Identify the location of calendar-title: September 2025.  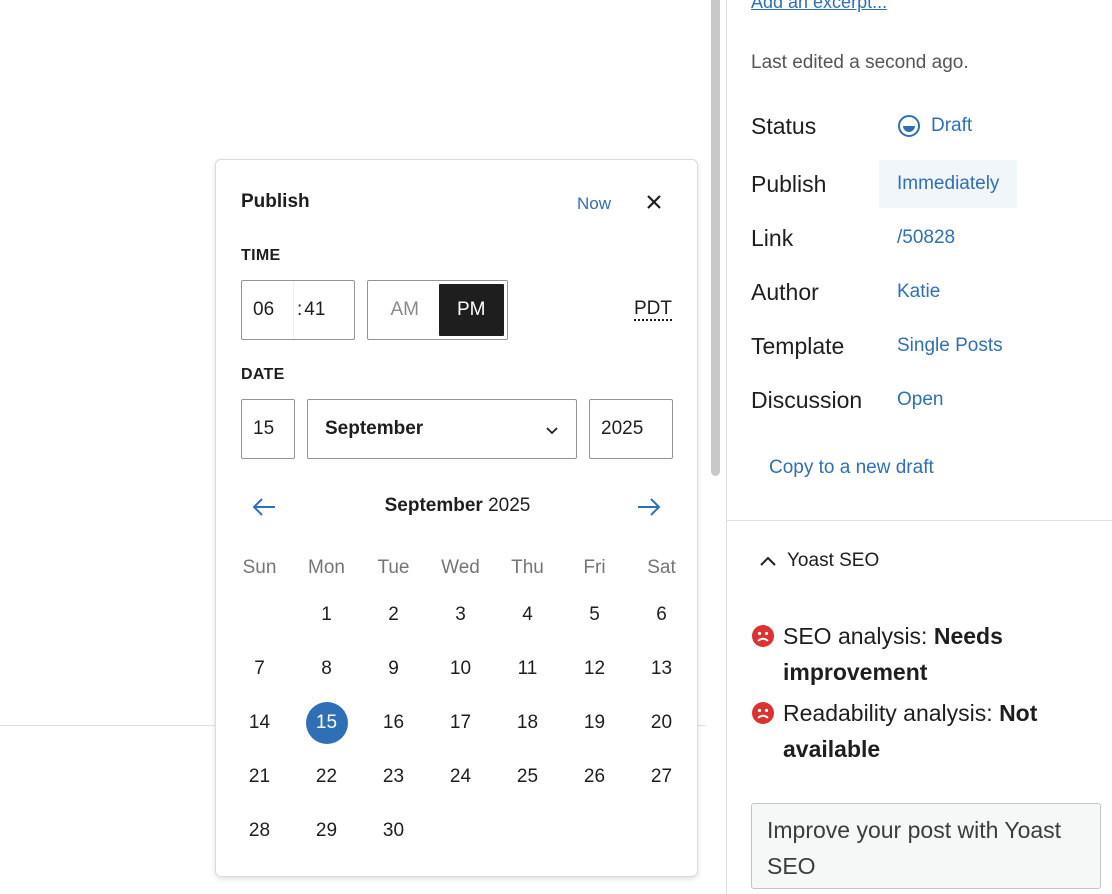
(457, 506).